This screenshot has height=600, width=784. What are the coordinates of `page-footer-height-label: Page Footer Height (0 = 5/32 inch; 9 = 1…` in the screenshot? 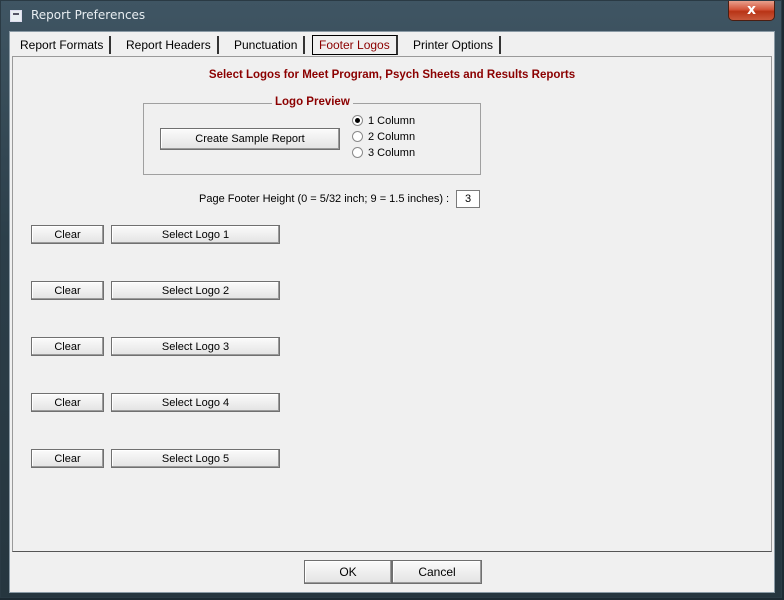 It's located at (324, 199).